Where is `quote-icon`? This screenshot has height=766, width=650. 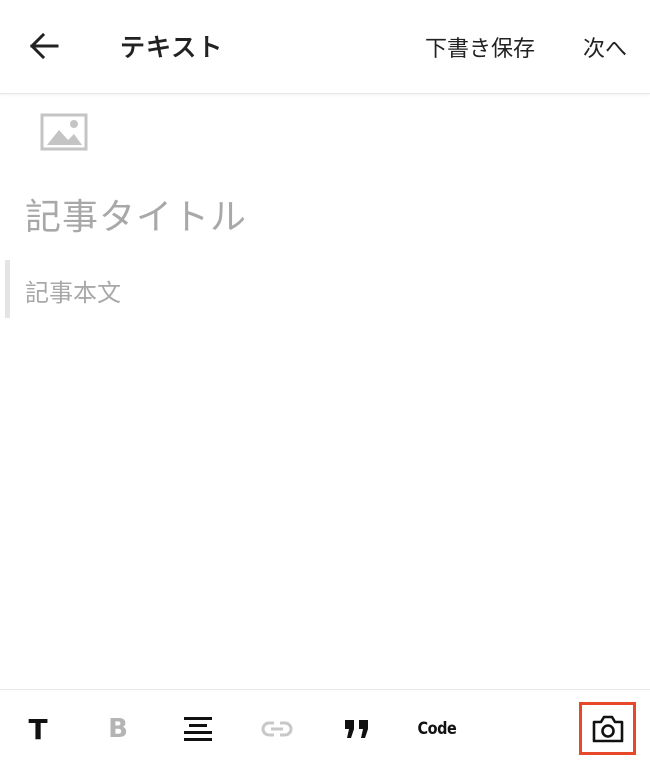 quote-icon is located at coordinates (356, 729).